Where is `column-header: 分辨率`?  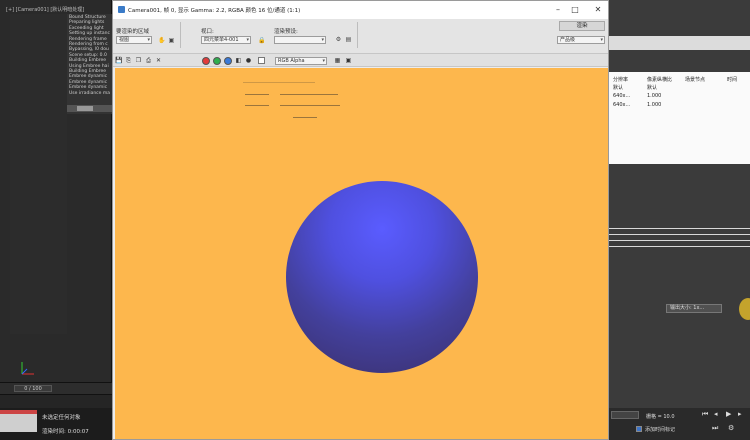 column-header: 分辨率 is located at coordinates (620, 79).